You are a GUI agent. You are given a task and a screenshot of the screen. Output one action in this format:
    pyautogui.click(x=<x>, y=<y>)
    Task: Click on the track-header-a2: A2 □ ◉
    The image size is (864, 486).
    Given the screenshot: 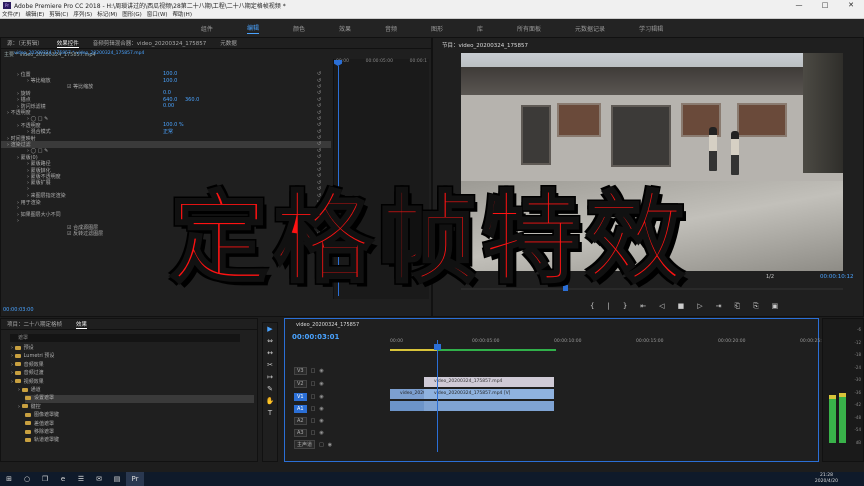 What is the action you would take?
    pyautogui.click(x=338, y=420)
    